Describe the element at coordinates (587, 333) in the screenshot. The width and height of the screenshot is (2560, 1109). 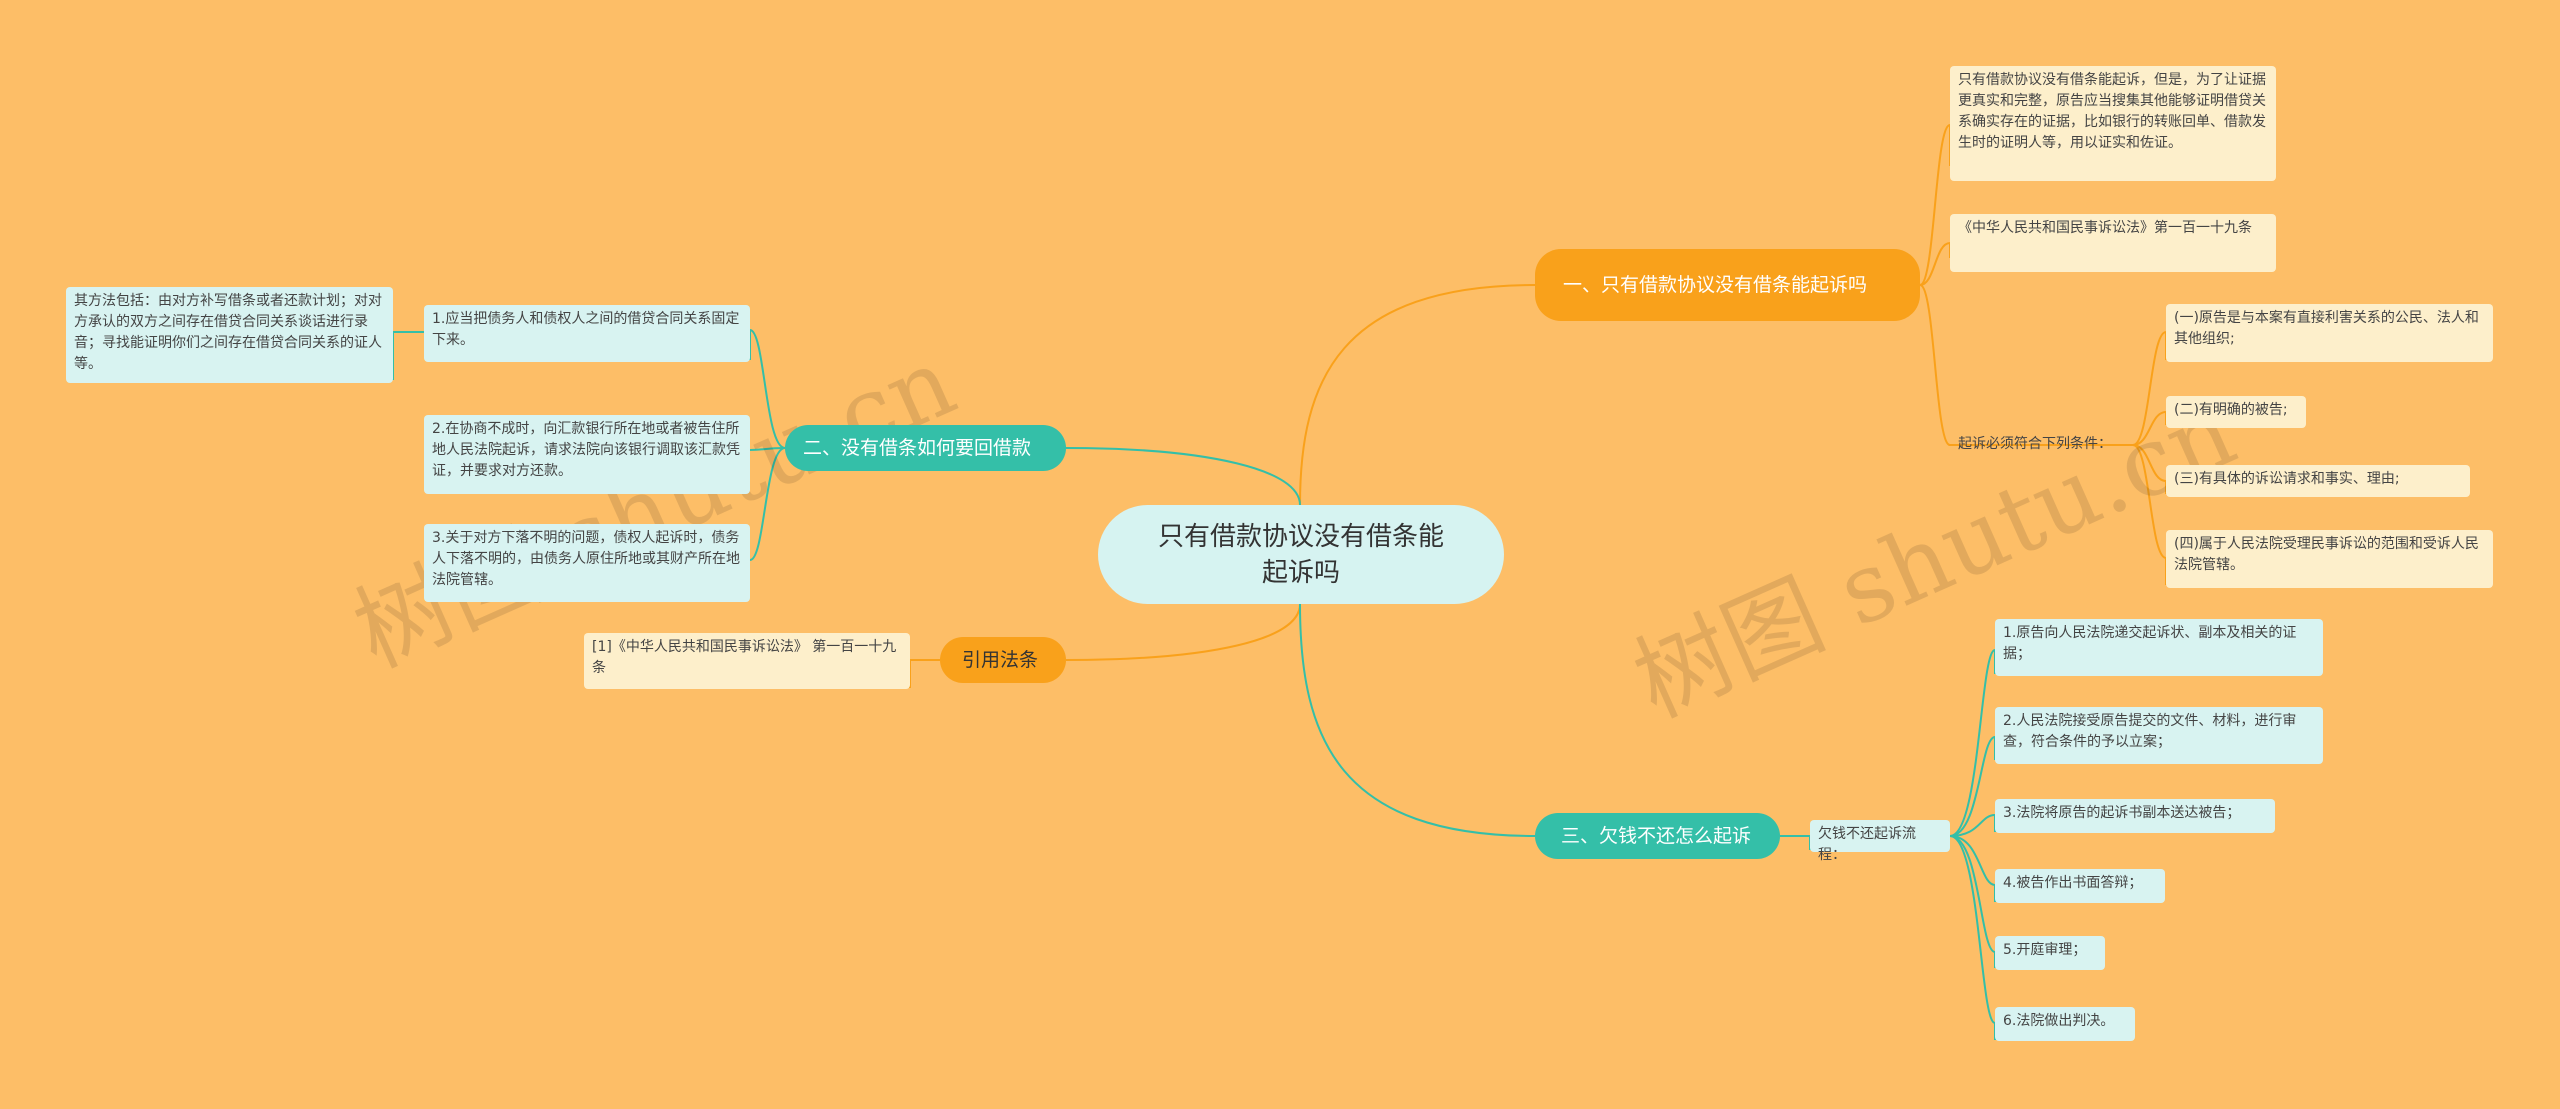
I see `branch-2-item-1: 1.应当把债务人和债权人之间的借贷合同关系固定下来。` at that location.